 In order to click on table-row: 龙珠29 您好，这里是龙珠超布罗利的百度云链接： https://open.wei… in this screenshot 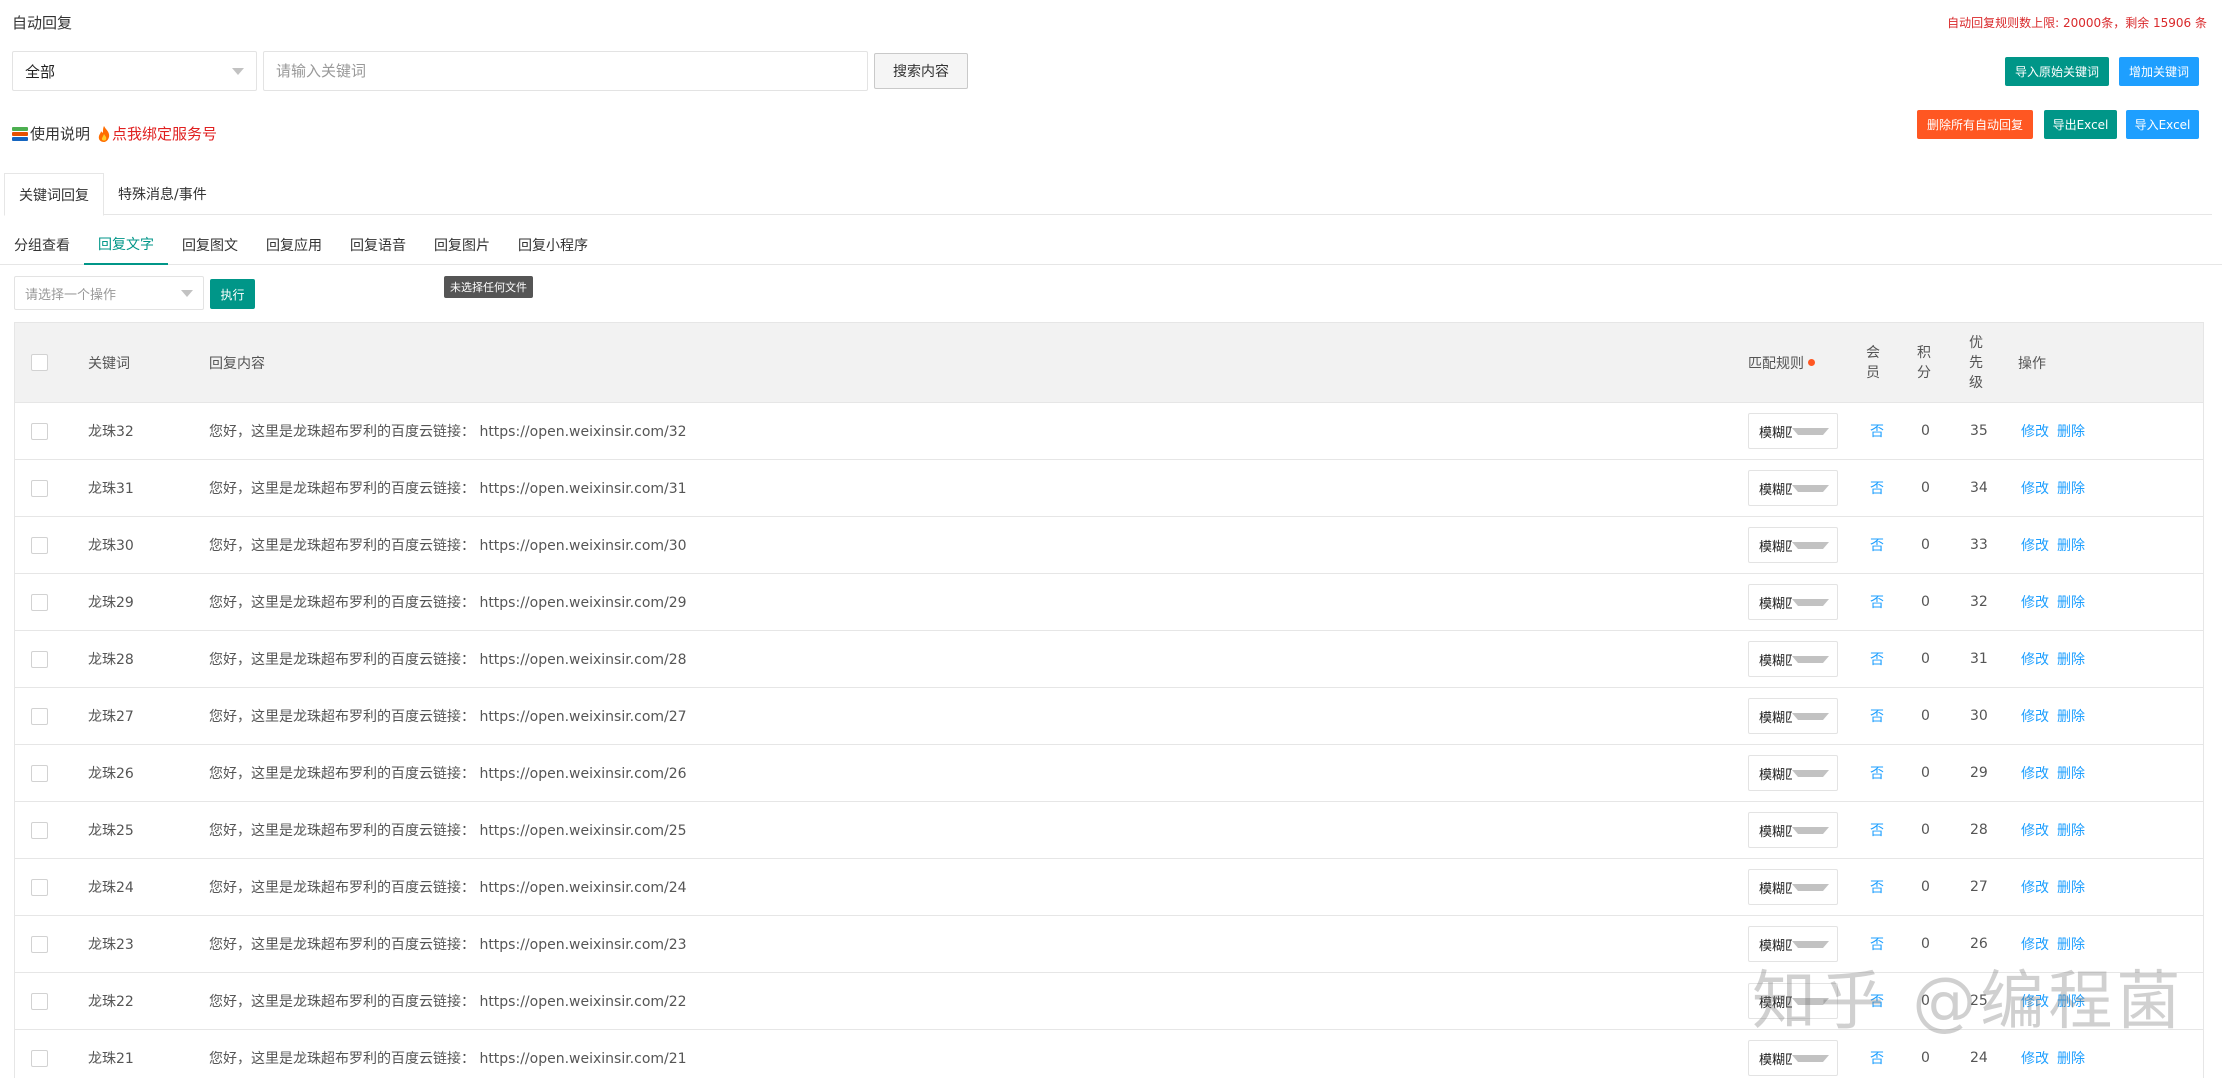, I will do `click(1109, 602)`.